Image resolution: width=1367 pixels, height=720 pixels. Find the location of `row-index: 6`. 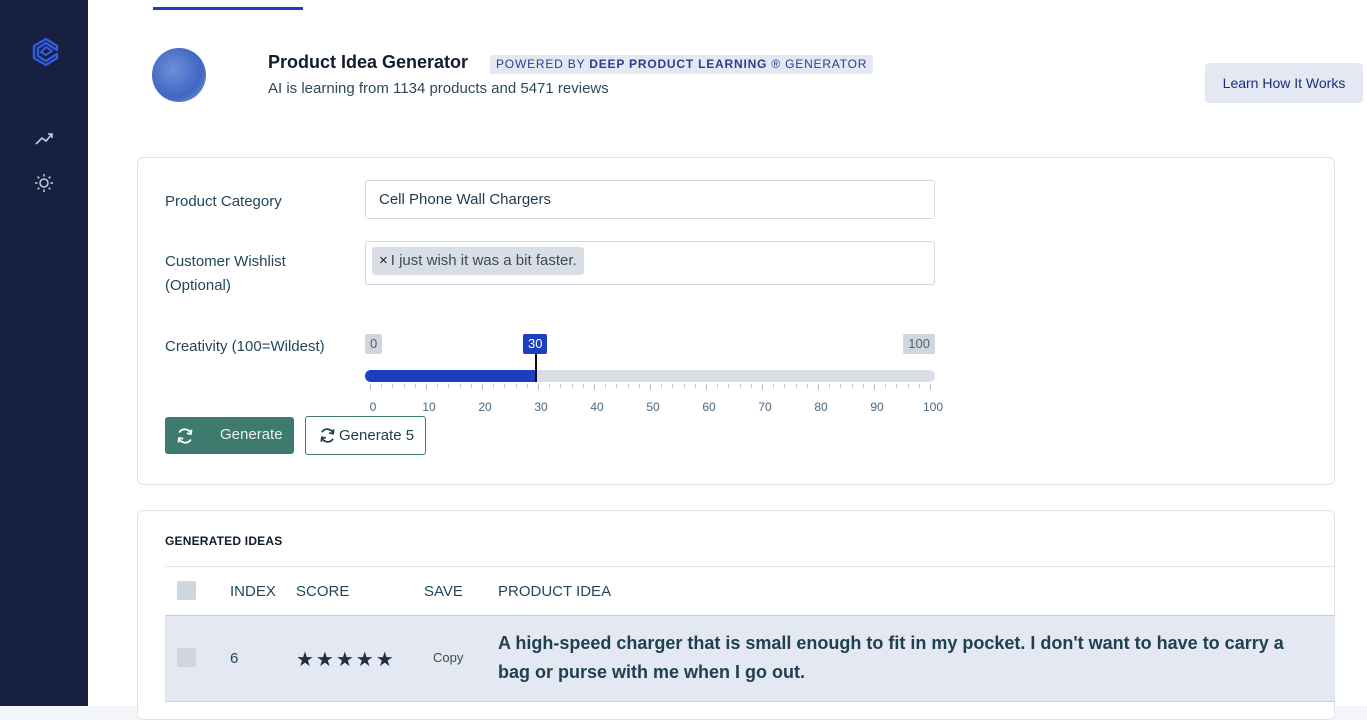

row-index: 6 is located at coordinates (234, 658).